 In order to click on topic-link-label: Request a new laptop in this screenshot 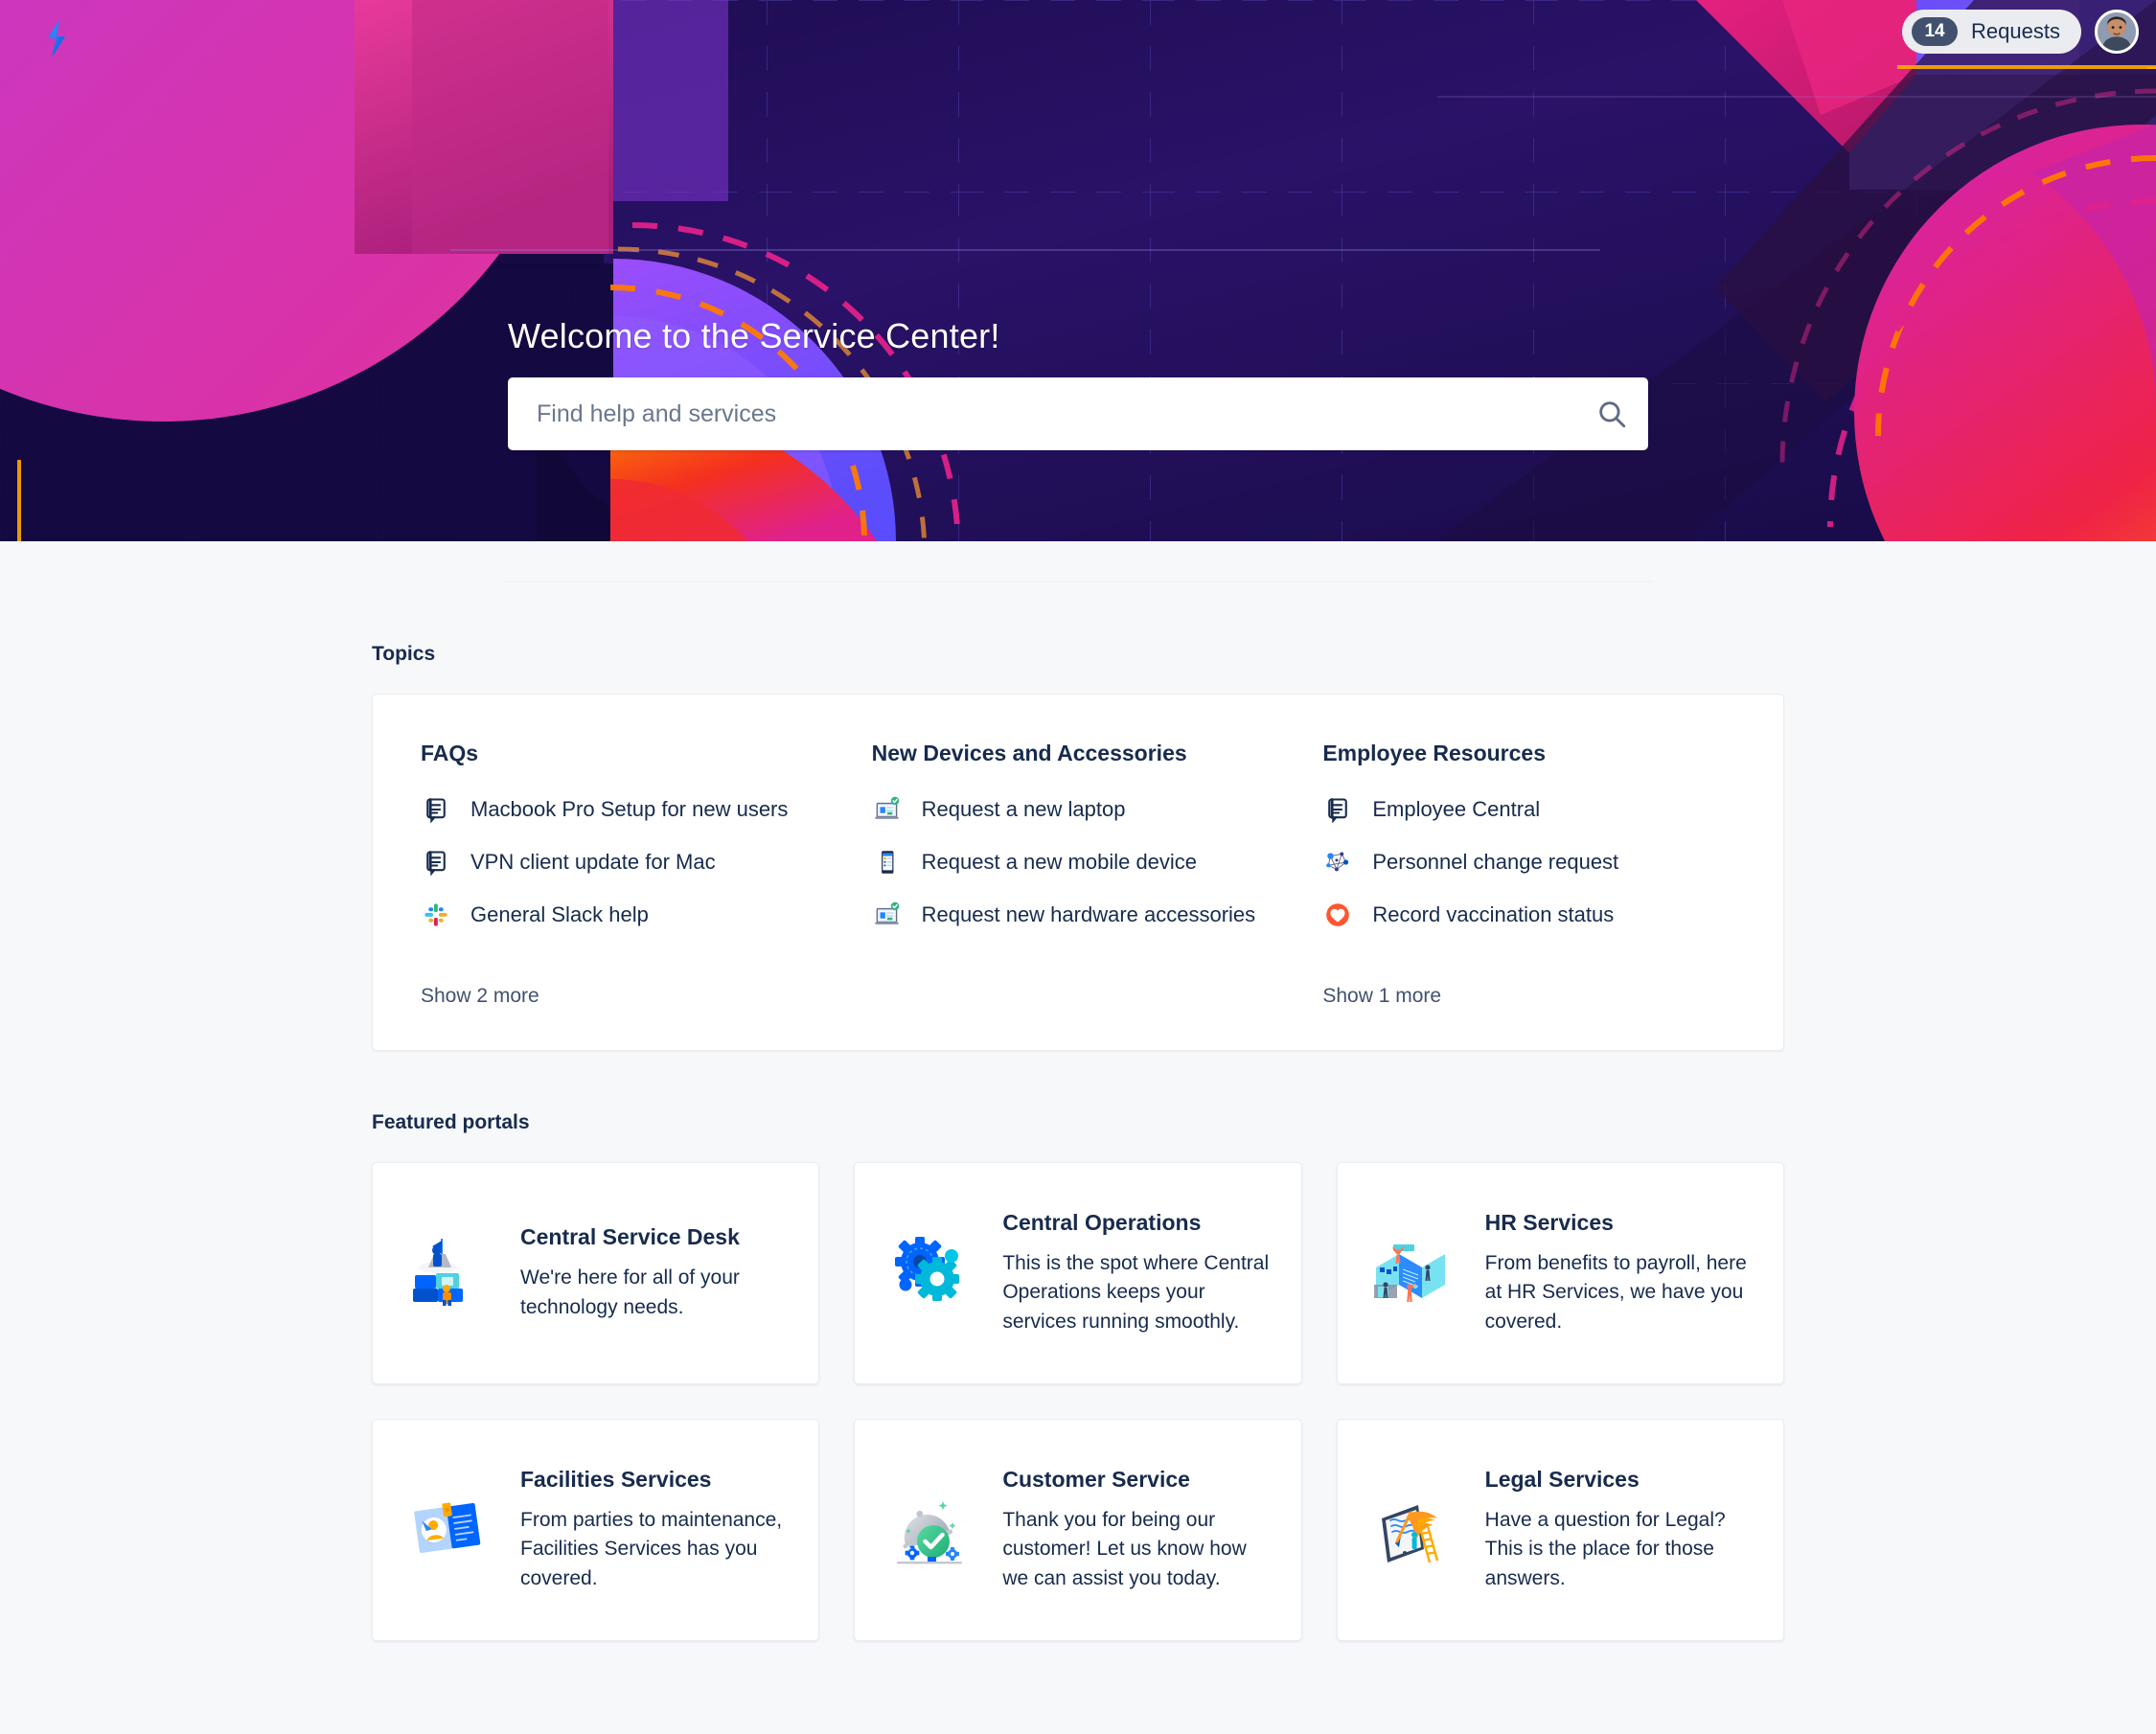, I will do `click(1023, 809)`.